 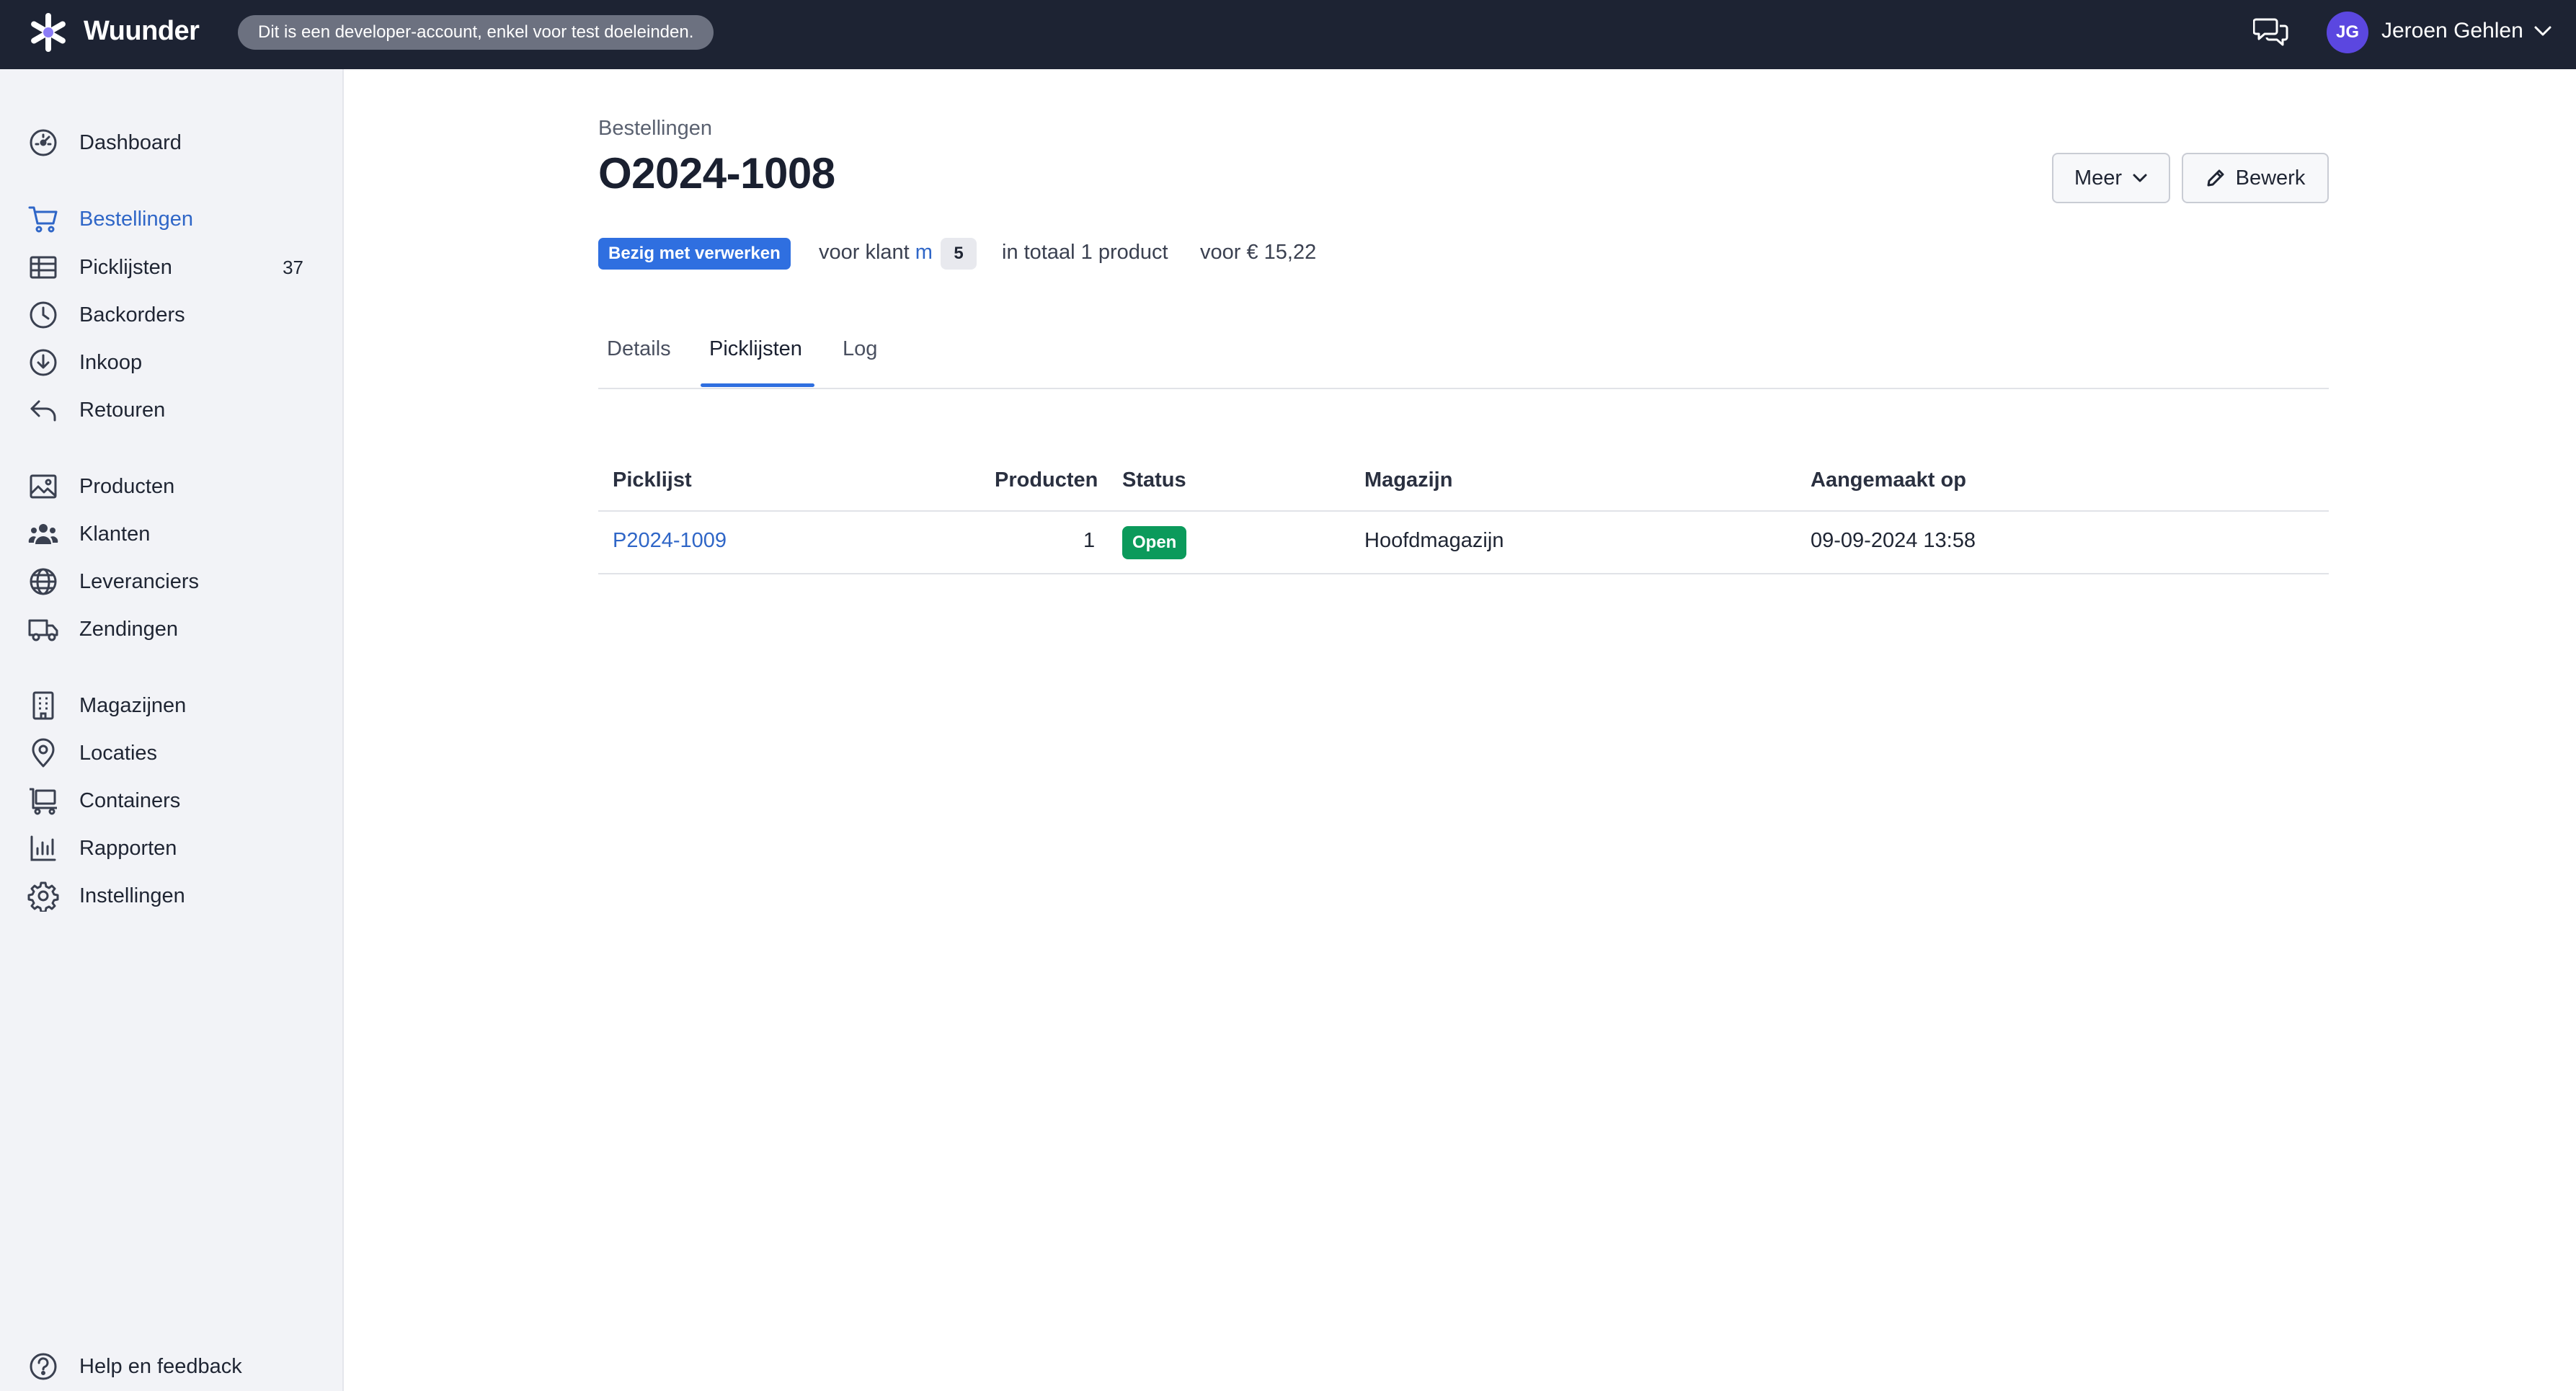 What do you see at coordinates (43, 896) in the screenshot?
I see `gear-icon` at bounding box center [43, 896].